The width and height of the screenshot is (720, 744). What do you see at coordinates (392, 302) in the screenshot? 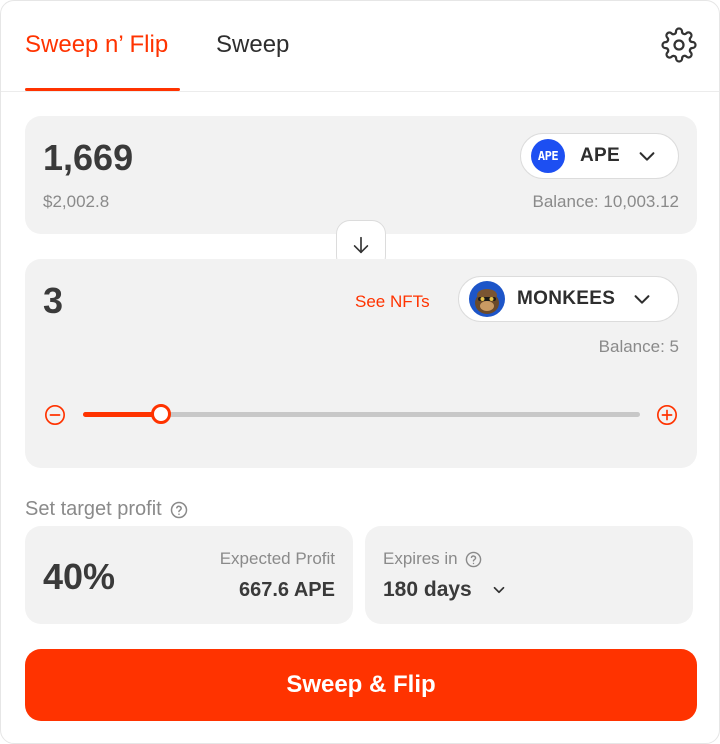
I see `see-nfts-link: See NFTs` at bounding box center [392, 302].